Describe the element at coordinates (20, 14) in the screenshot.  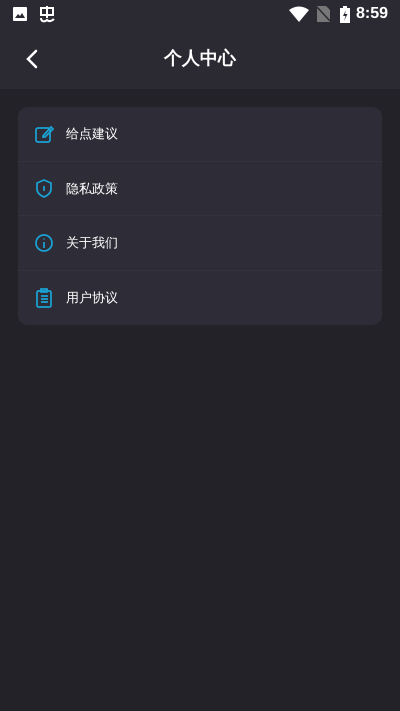
I see `image-icon` at that location.